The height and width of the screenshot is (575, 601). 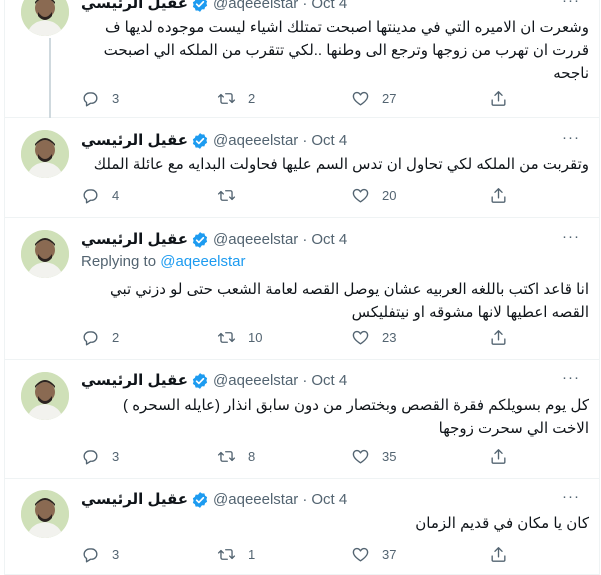 What do you see at coordinates (389, 195) in the screenshot?
I see `like-count: 20` at bounding box center [389, 195].